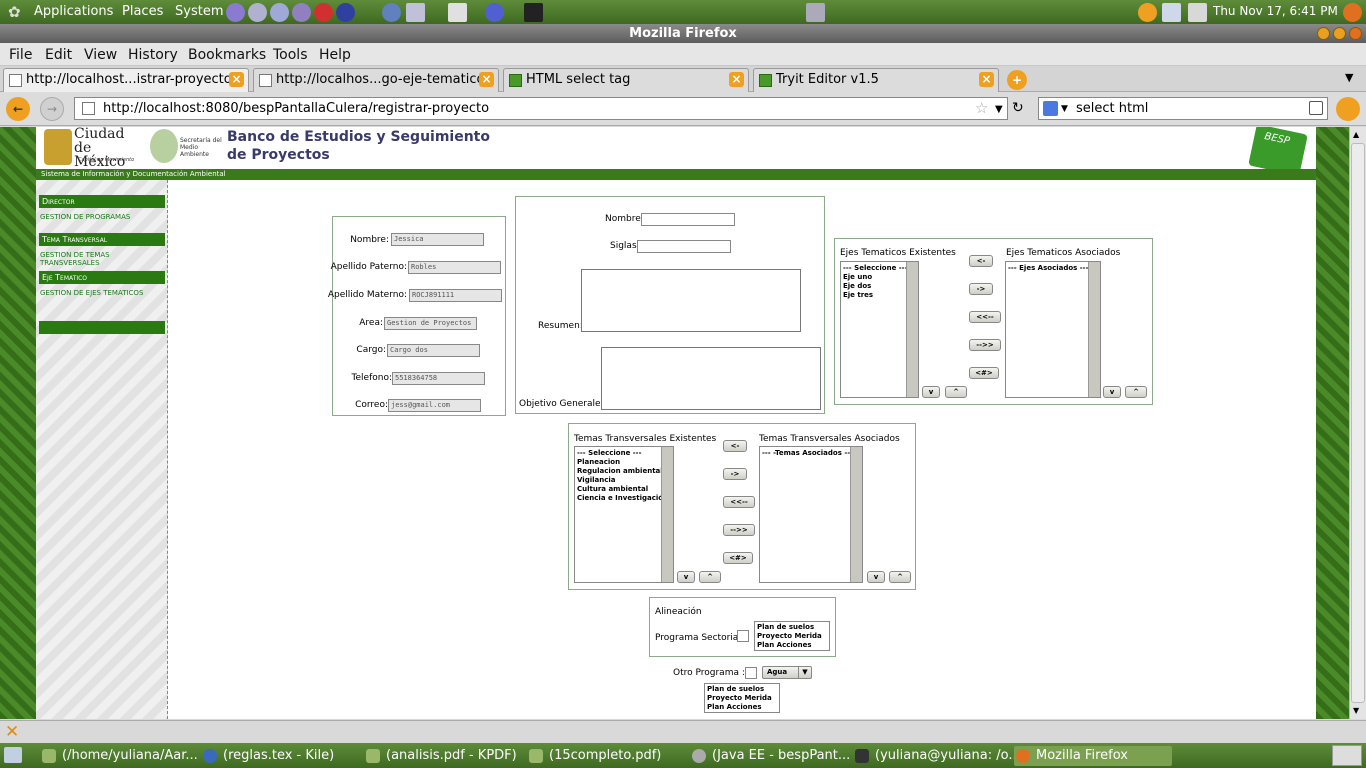 Image resolution: width=1366 pixels, height=768 pixels. Describe the element at coordinates (227, 55) in the screenshot. I see `menu-bookmarks: Bookmarks` at that location.